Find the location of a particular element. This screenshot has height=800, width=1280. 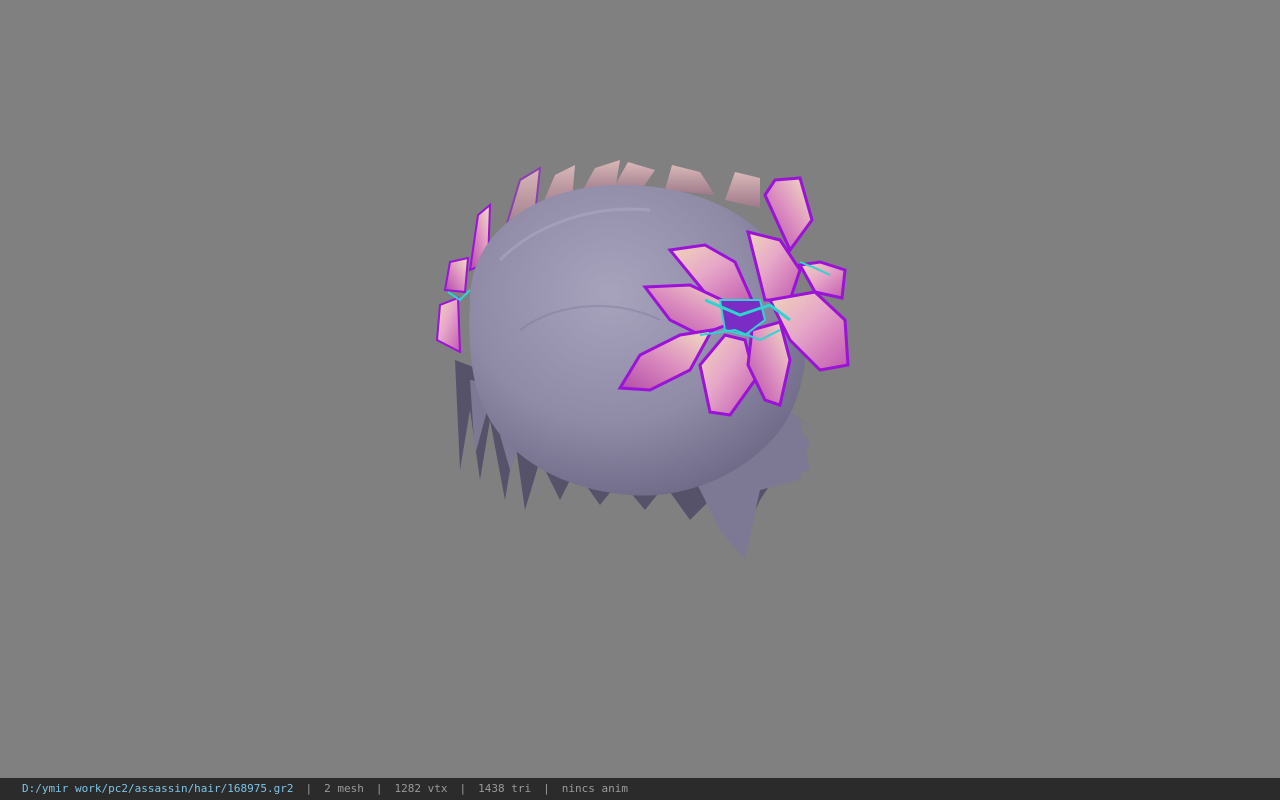

anim-status: nincs anim is located at coordinates (594, 788).